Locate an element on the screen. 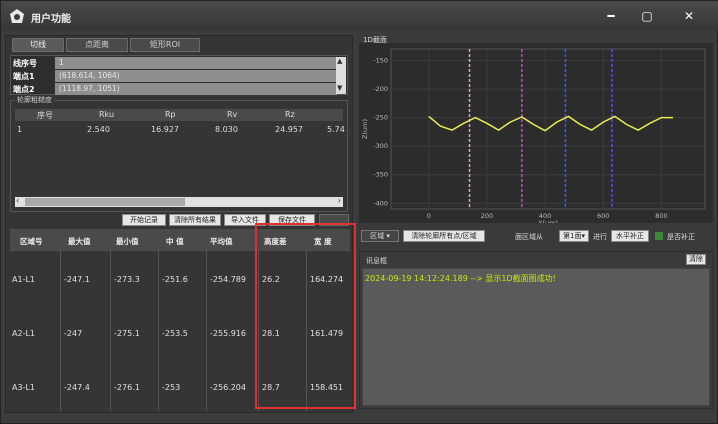 The image size is (718, 424). line-info-row: 线序号 1 is located at coordinates (174, 63).